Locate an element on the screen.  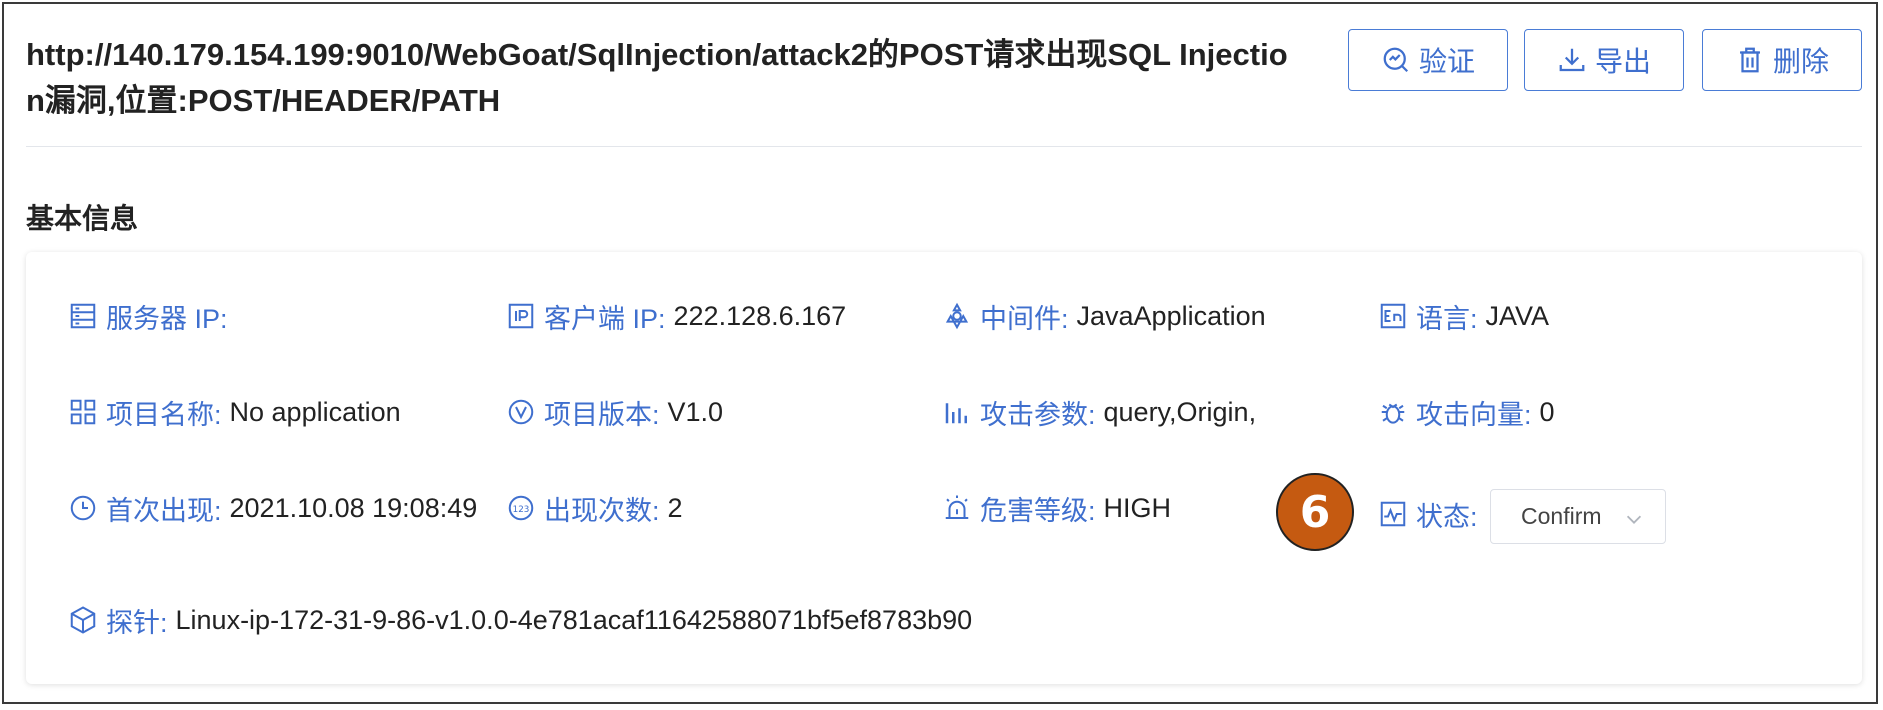
verify-icon is located at coordinates (1396, 60).